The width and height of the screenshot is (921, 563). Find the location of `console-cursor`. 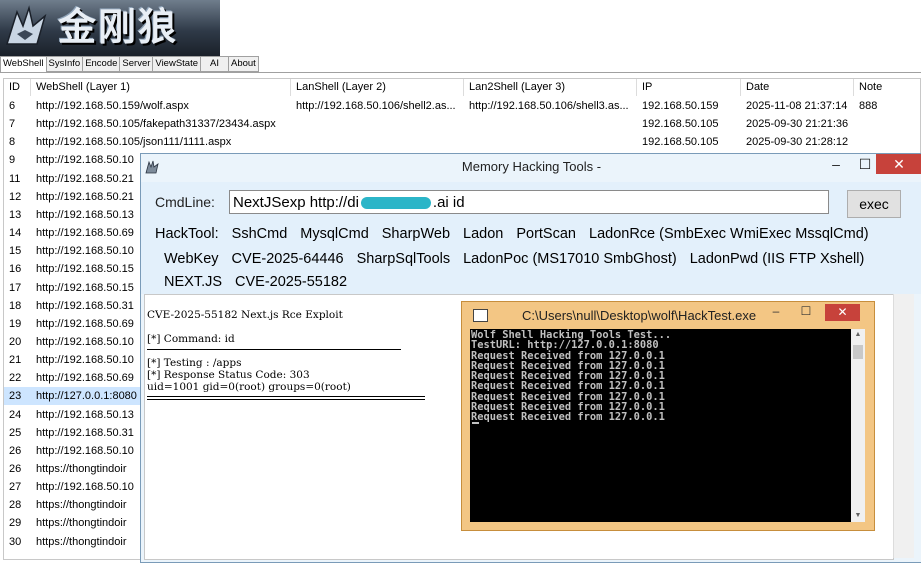

console-cursor is located at coordinates (475, 423).